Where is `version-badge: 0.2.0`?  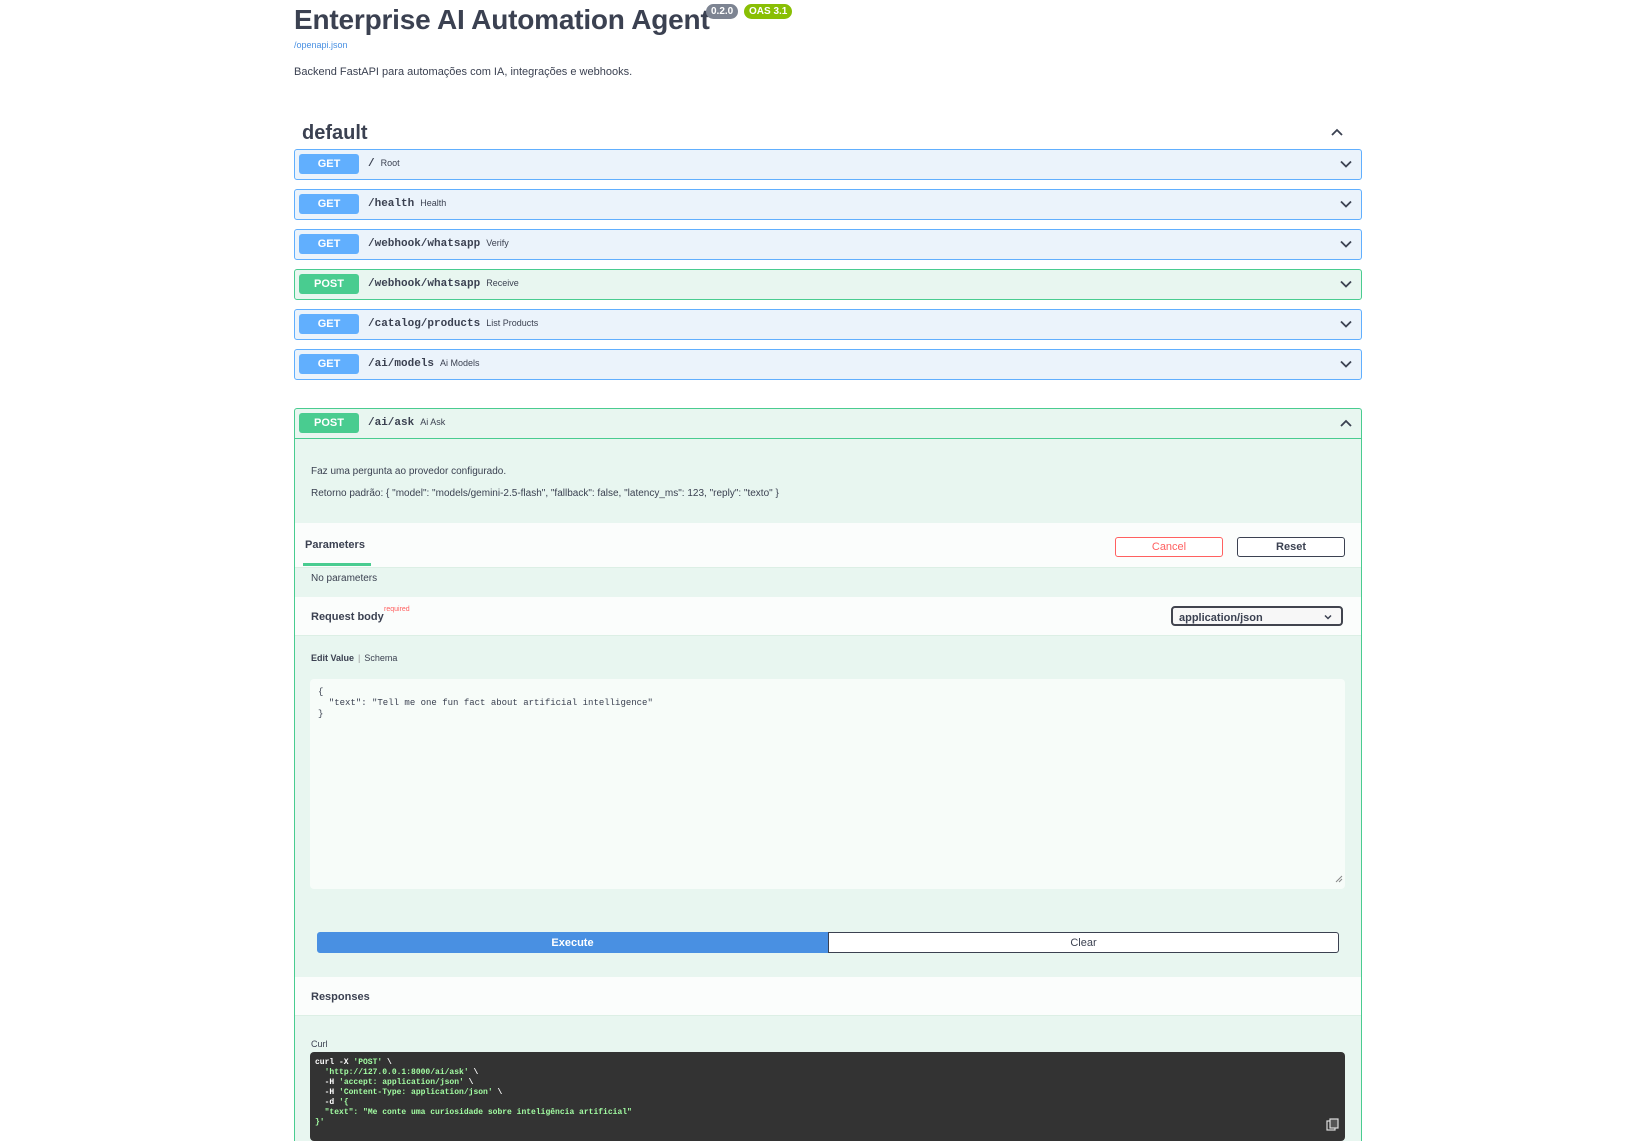
version-badge: 0.2.0 is located at coordinates (722, 11).